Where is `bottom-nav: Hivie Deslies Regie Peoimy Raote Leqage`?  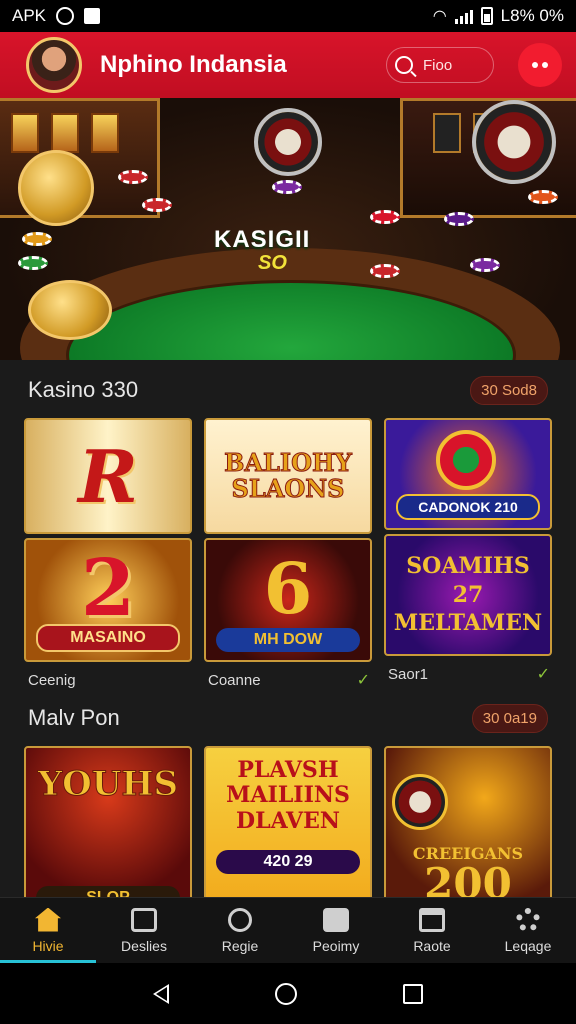
bottom-nav: Hivie Deslies Regie Peoimy Raote Leqage is located at coordinates (288, 930).